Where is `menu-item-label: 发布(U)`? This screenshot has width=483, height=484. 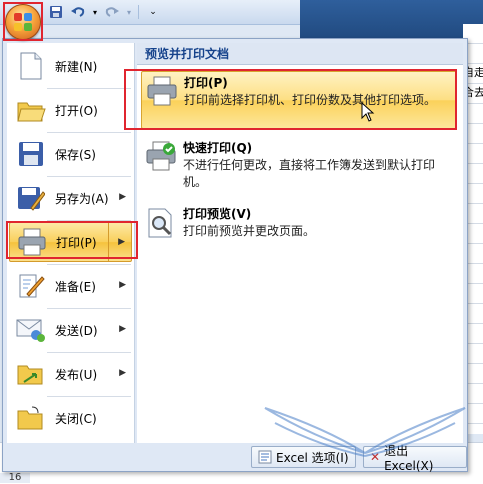
menu-item-label: 发布(U) is located at coordinates (76, 374).